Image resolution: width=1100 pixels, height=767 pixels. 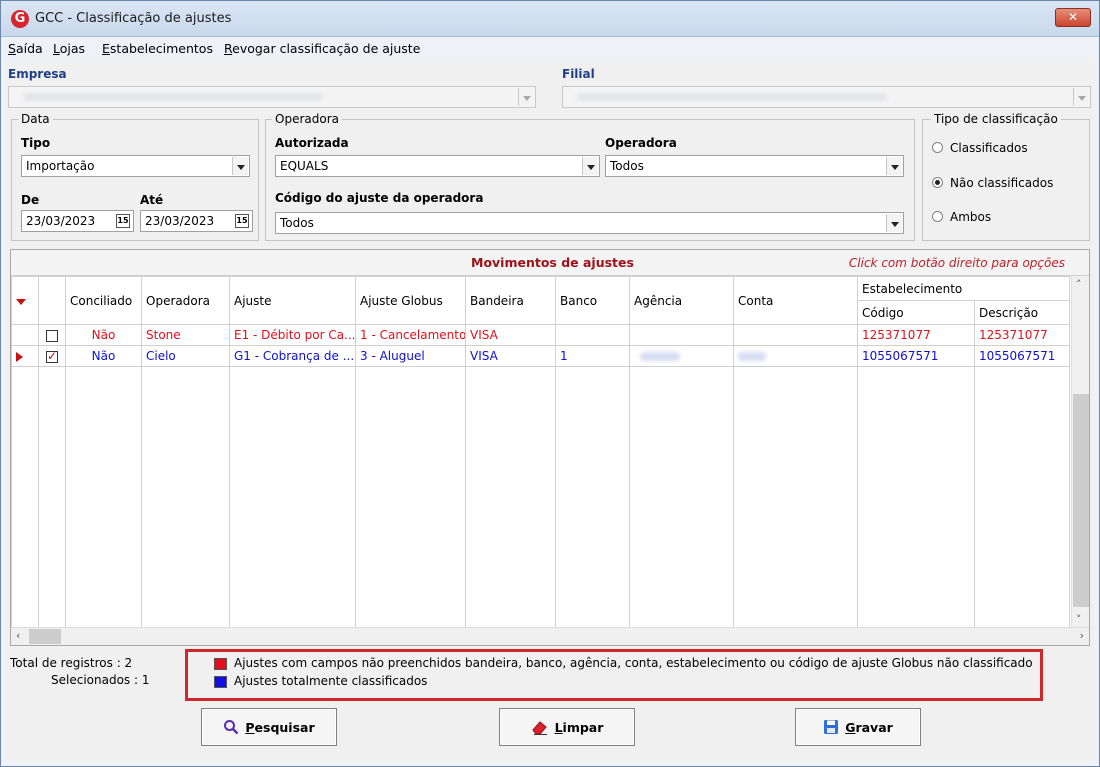 I want to click on cell-agencia, so click(x=681, y=335).